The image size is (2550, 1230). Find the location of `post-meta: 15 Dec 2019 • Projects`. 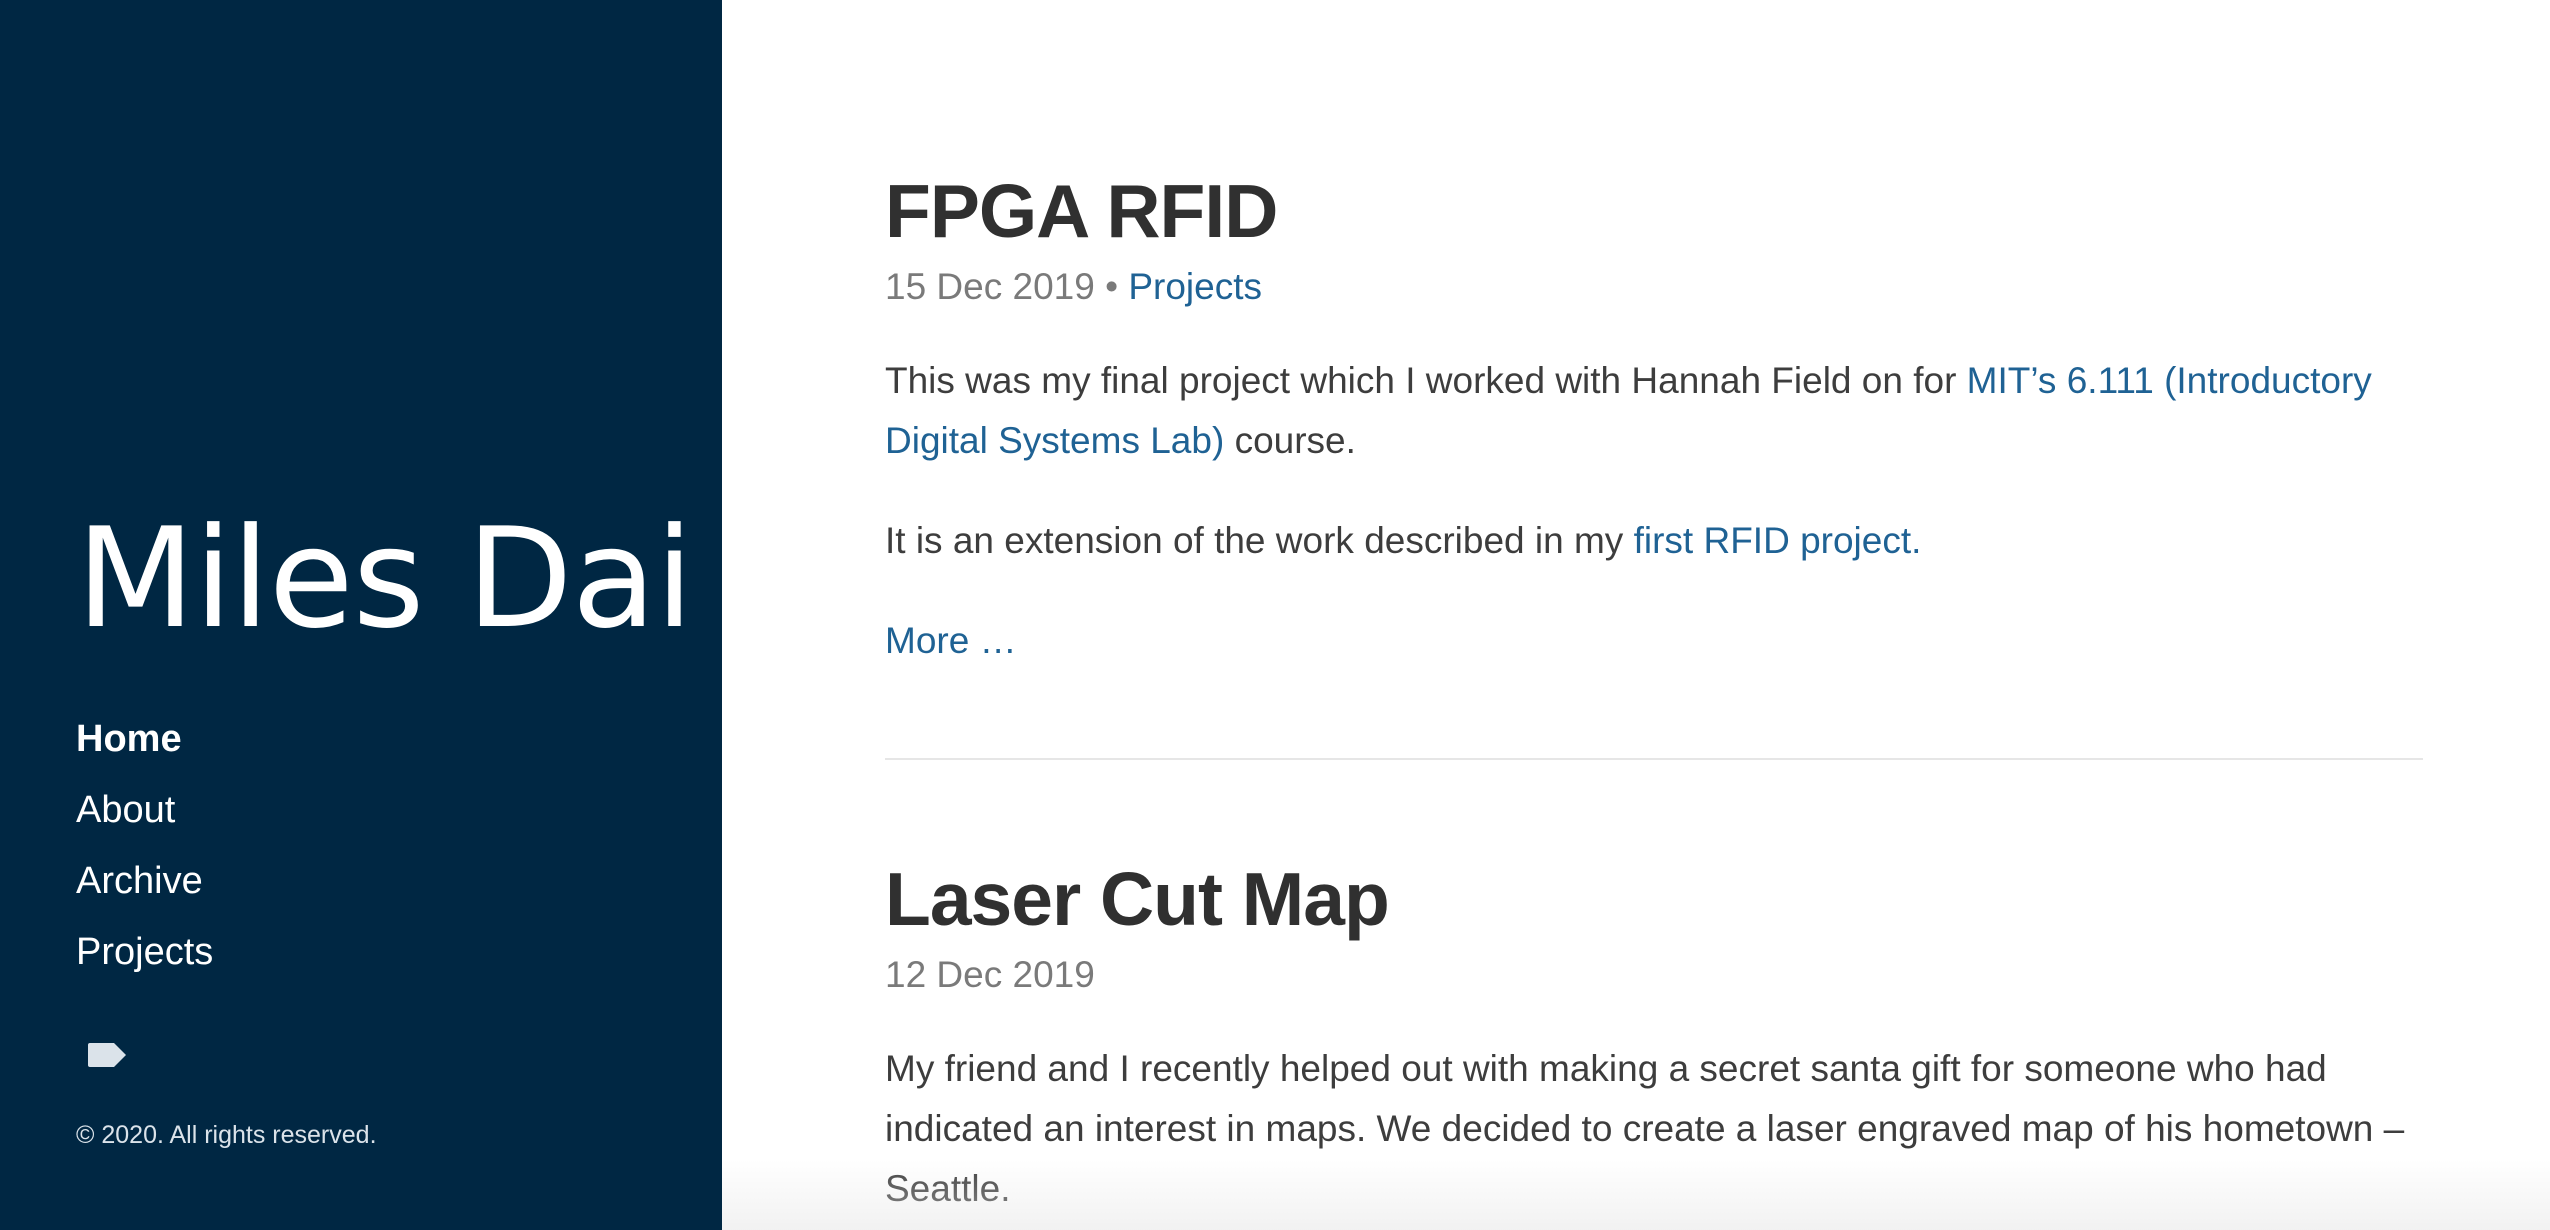

post-meta: 15 Dec 2019 • Projects is located at coordinates (1654, 287).